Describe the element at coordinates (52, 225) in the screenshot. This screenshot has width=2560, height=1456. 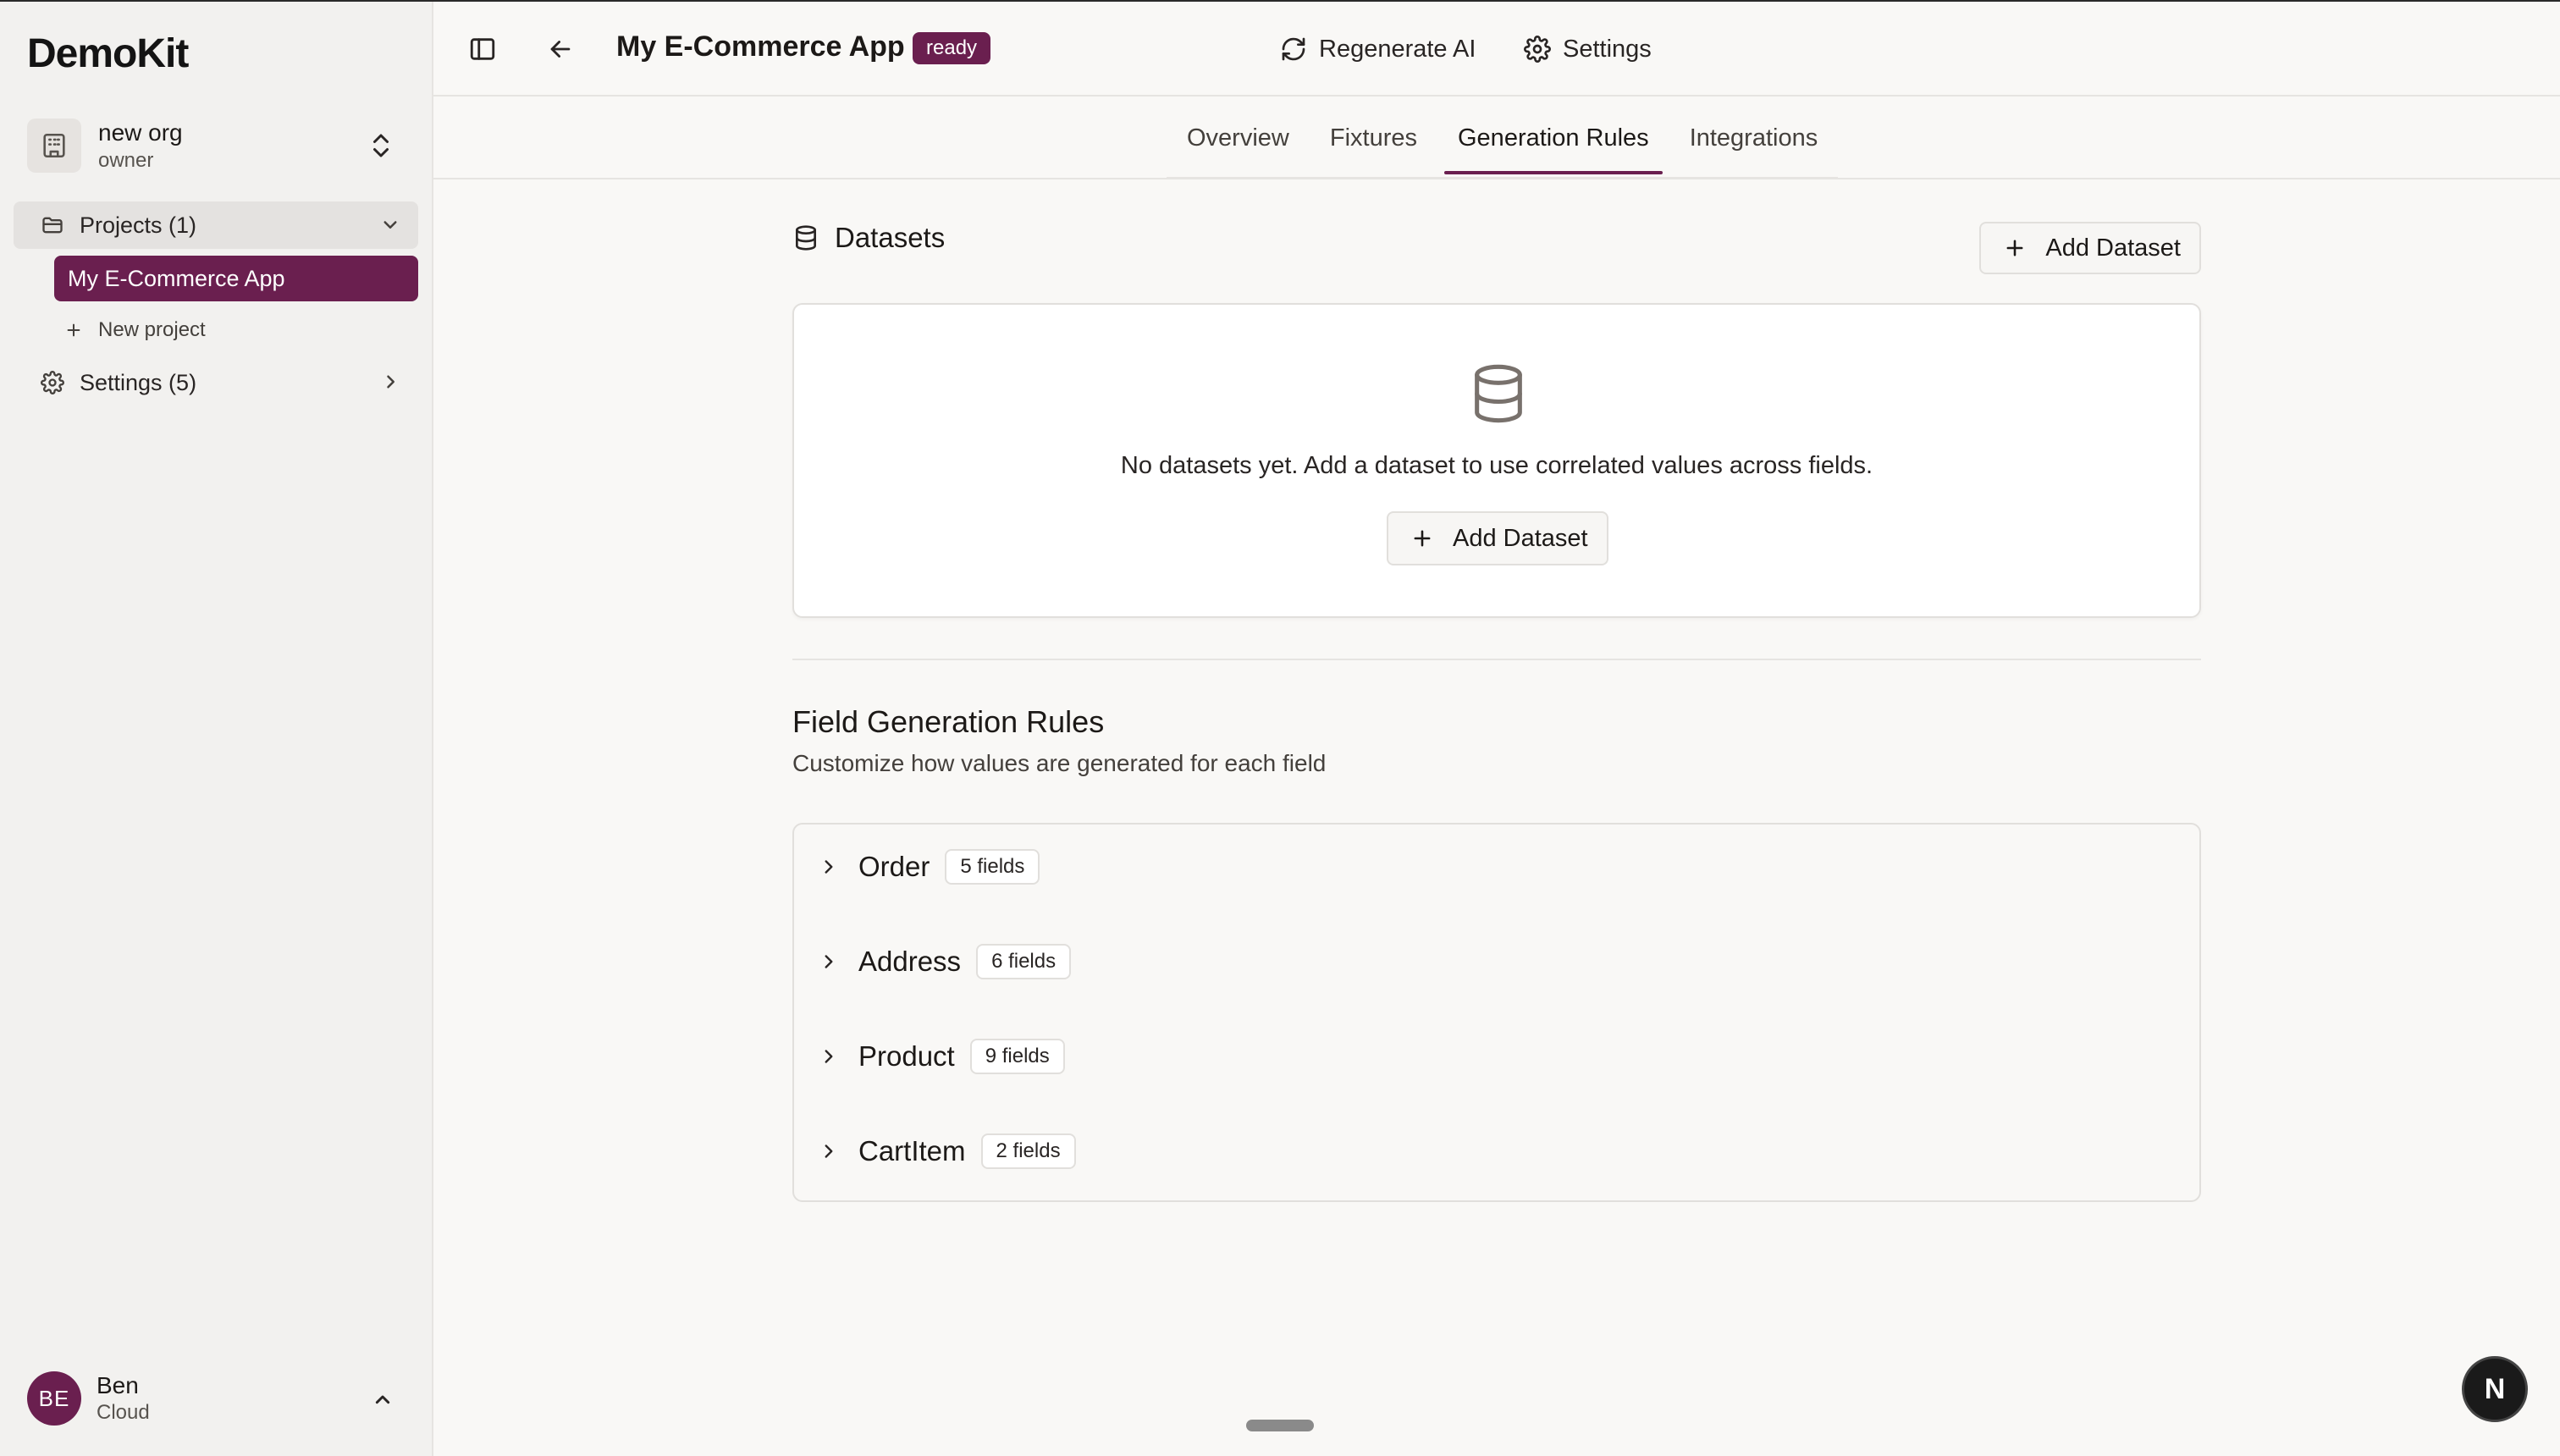
I see `folder-icon` at that location.